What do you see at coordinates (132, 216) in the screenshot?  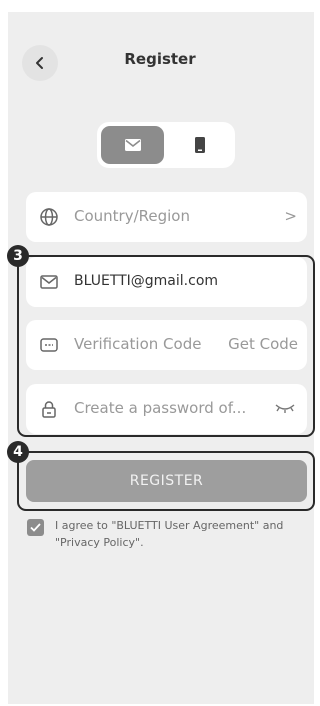 I see `country-region-placeholder: Country/Region` at bounding box center [132, 216].